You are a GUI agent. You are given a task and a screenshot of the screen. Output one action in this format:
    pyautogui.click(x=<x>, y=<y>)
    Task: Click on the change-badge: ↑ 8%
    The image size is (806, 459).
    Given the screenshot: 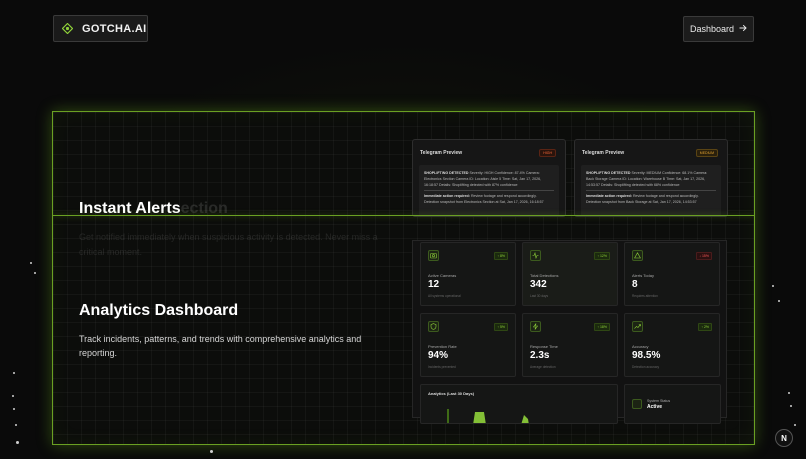 What is the action you would take?
    pyautogui.click(x=501, y=256)
    